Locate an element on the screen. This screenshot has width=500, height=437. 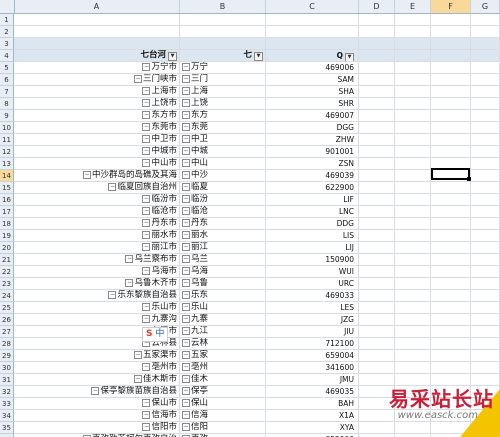
row-number: 15 is located at coordinates (7, 188).